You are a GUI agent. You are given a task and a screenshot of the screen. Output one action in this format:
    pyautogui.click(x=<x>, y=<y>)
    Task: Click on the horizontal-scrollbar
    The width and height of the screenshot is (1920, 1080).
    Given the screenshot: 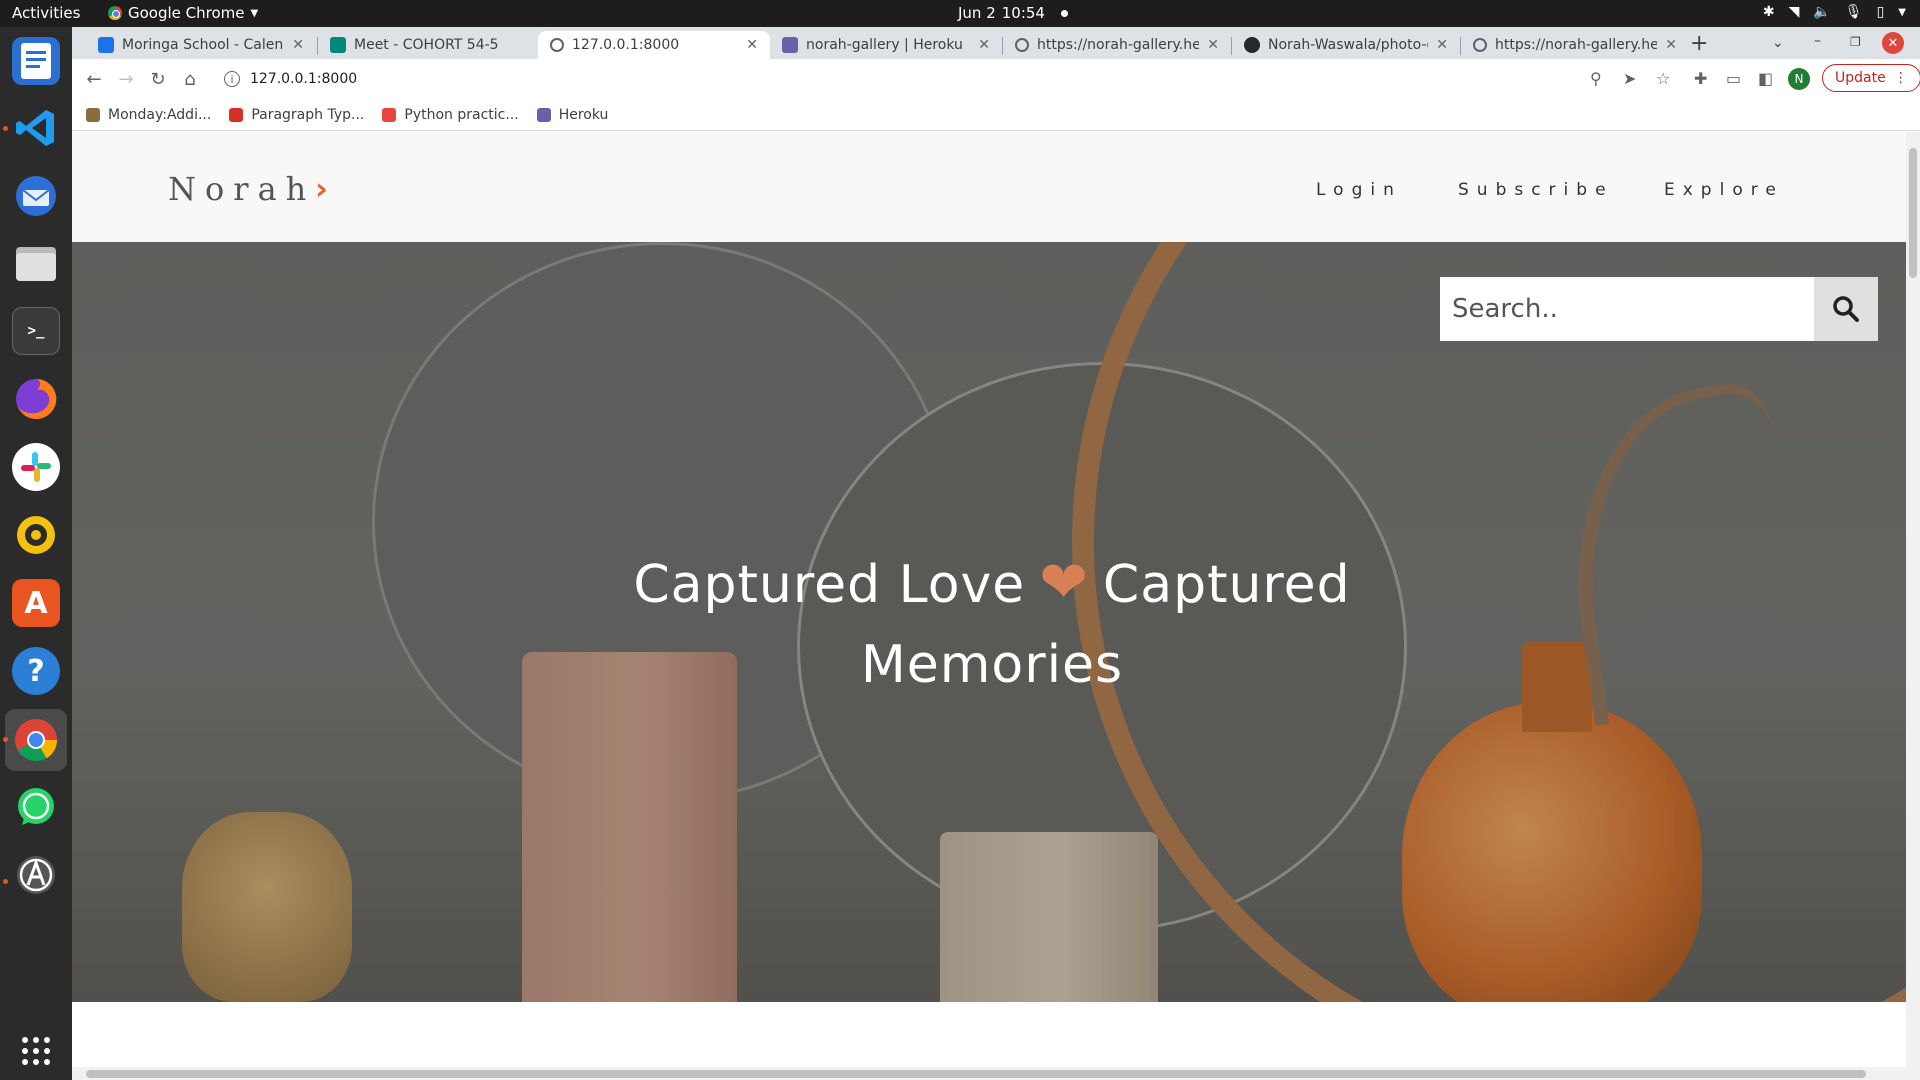 What is the action you would take?
    pyautogui.click(x=989, y=1073)
    